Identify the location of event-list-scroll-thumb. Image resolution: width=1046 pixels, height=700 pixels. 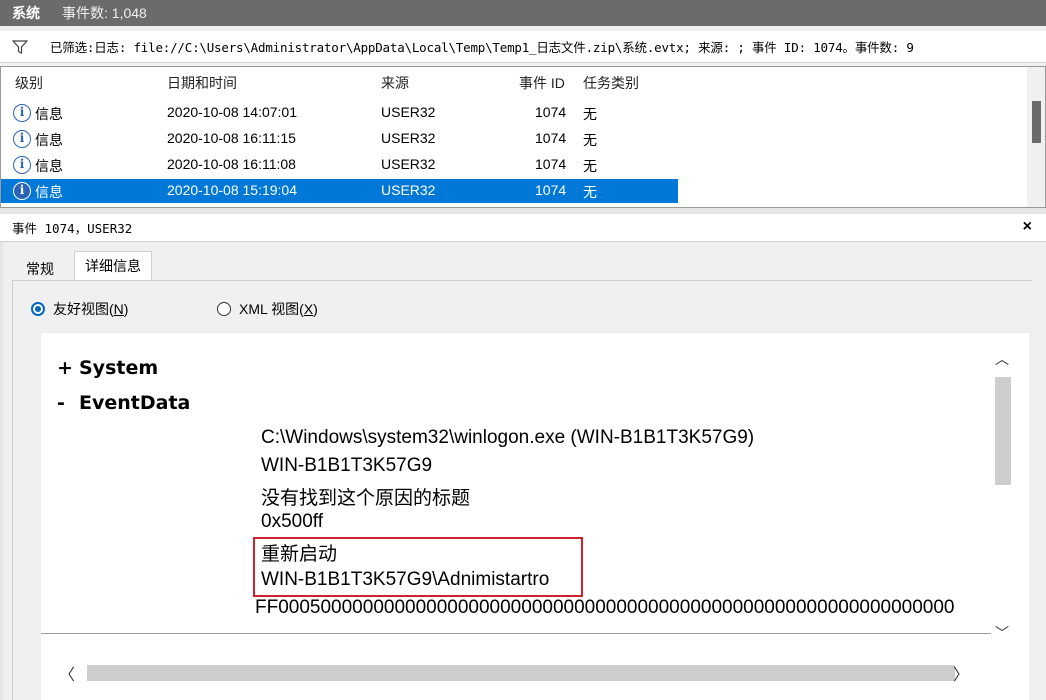
(1036, 122).